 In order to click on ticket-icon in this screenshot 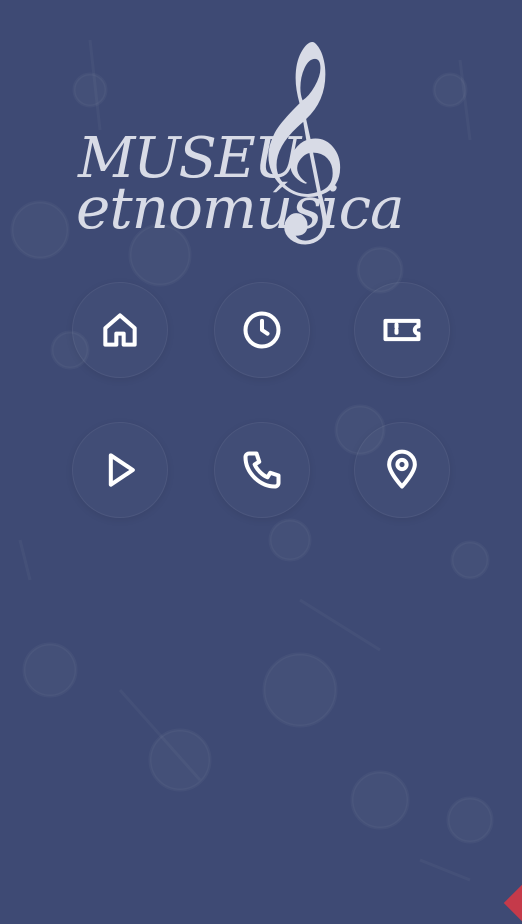, I will do `click(402, 330)`.